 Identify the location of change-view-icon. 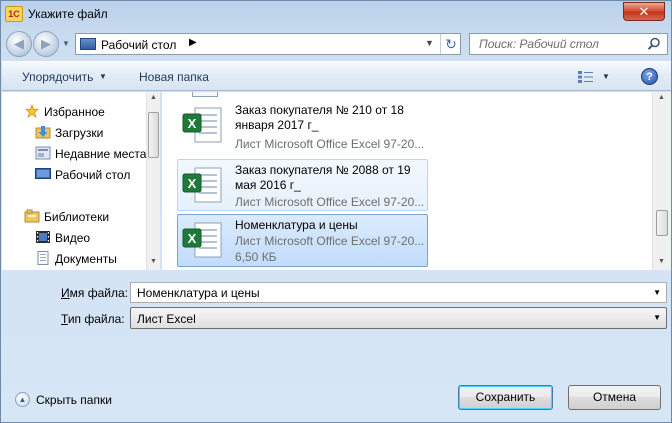
(586, 77).